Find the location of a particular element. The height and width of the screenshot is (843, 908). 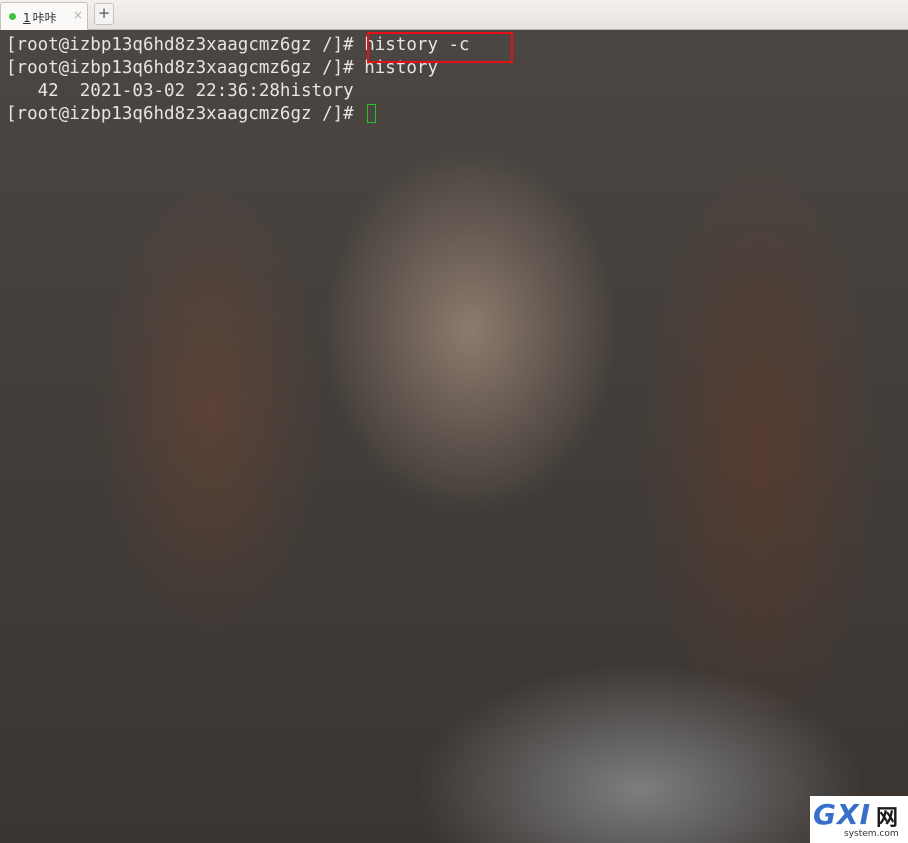

tab-label: 1 咔咔 is located at coordinates (40, 17).